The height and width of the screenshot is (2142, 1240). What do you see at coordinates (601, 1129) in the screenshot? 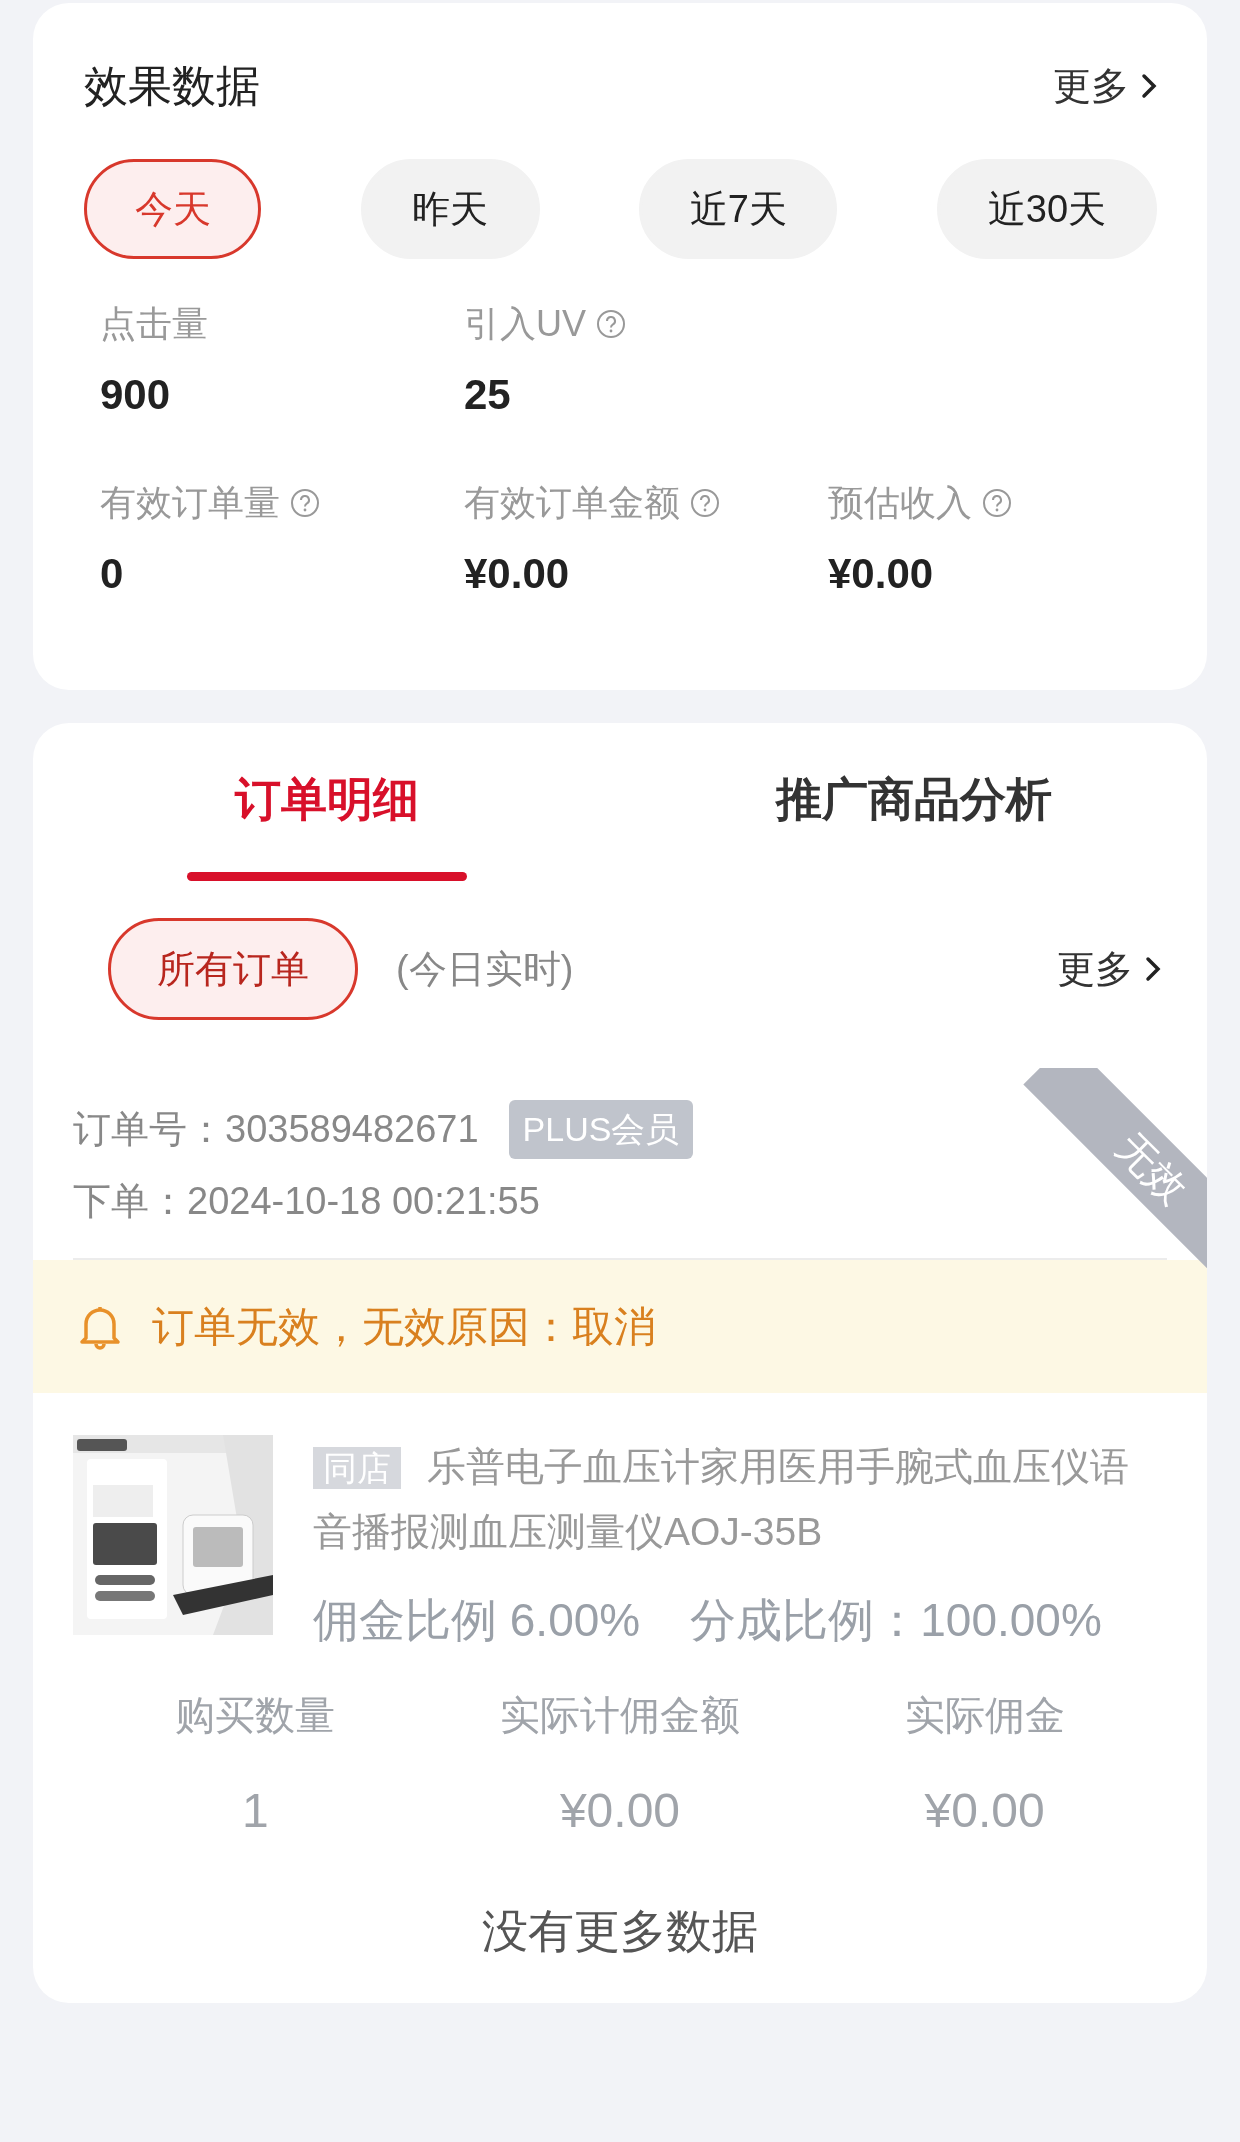
I see `member-badge: PLUS会员` at bounding box center [601, 1129].